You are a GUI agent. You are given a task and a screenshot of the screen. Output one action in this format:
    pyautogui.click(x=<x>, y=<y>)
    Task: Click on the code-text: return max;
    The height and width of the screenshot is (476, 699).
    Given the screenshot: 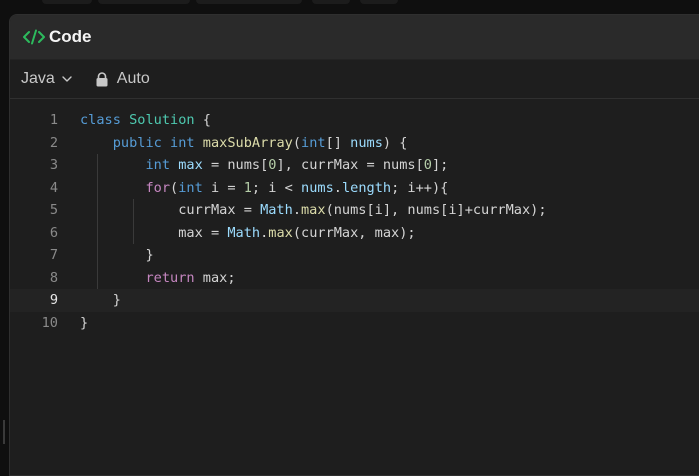 What is the action you would take?
    pyautogui.click(x=147, y=277)
    